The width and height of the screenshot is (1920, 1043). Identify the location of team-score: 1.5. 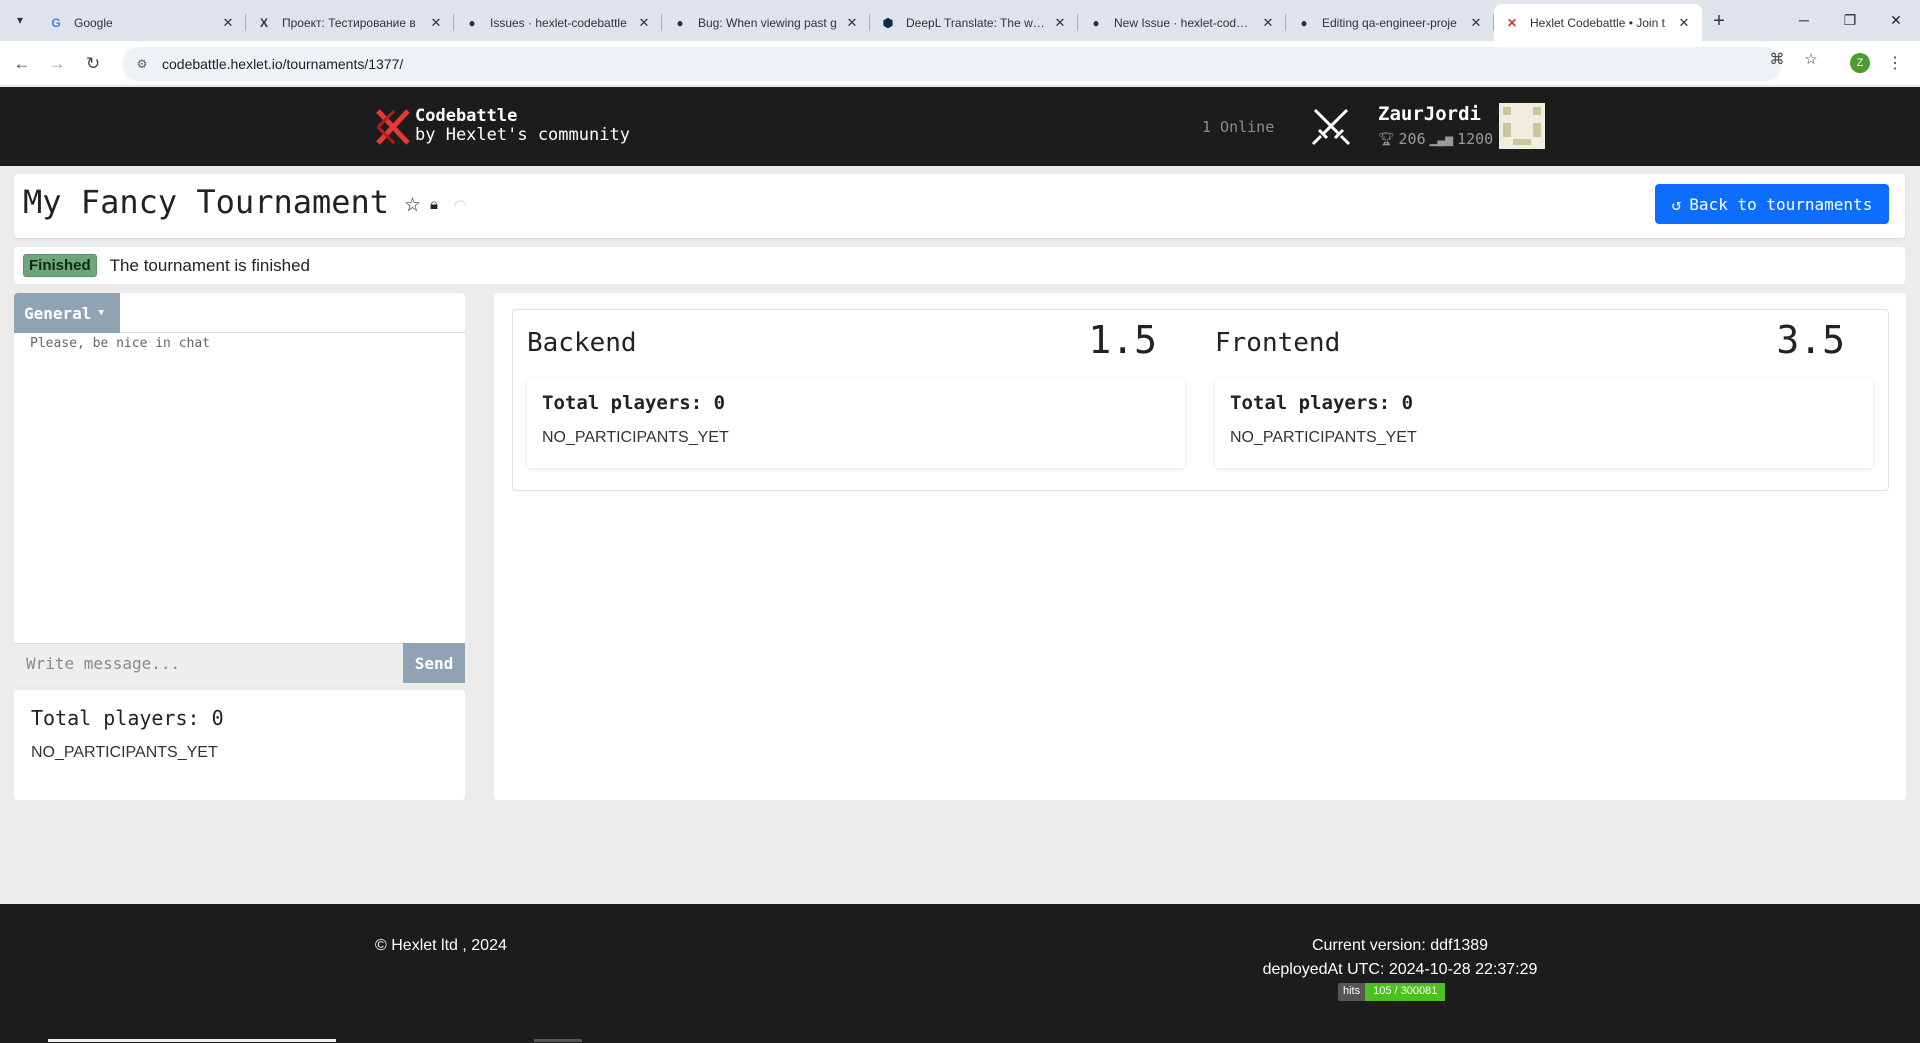
(1122, 340).